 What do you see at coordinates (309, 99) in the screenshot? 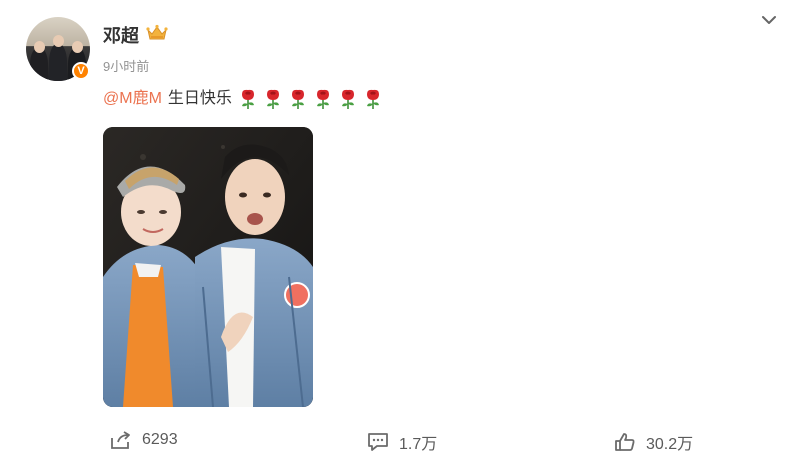
I see `rose-emoji-group` at bounding box center [309, 99].